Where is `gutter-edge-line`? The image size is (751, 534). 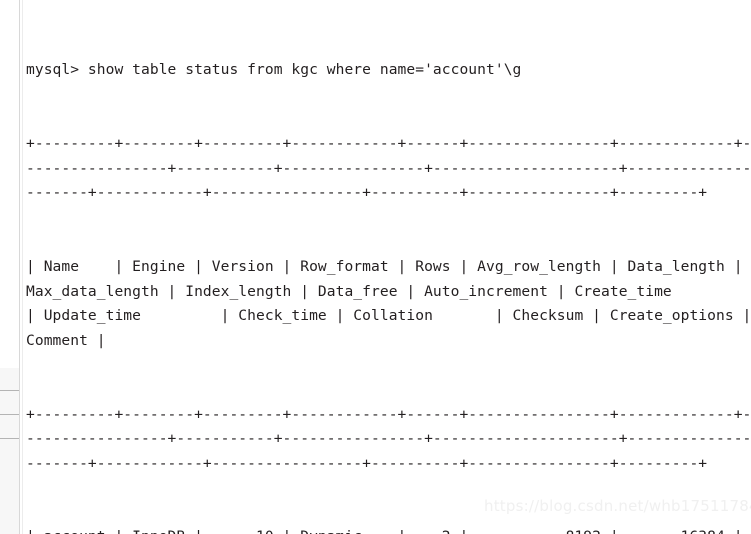 gutter-edge-line is located at coordinates (19, 267).